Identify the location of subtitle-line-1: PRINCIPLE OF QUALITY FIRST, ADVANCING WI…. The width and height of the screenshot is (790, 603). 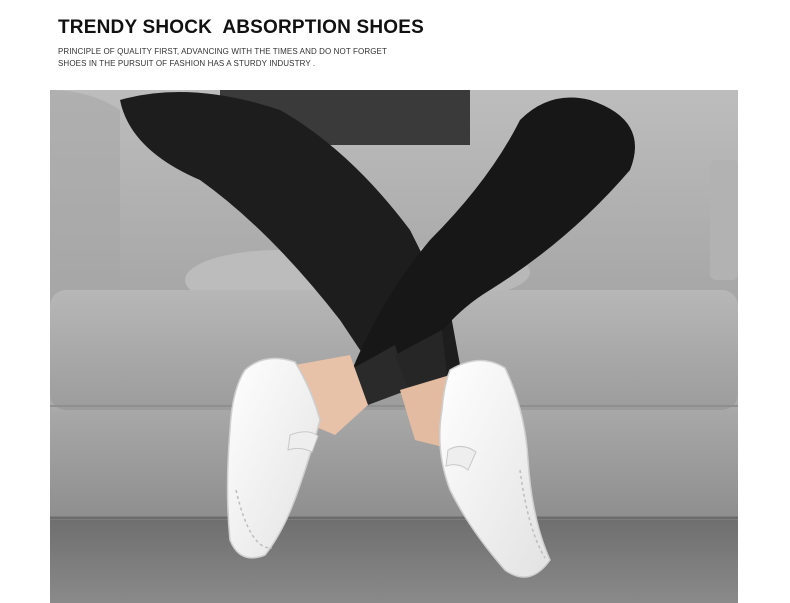
(222, 51).